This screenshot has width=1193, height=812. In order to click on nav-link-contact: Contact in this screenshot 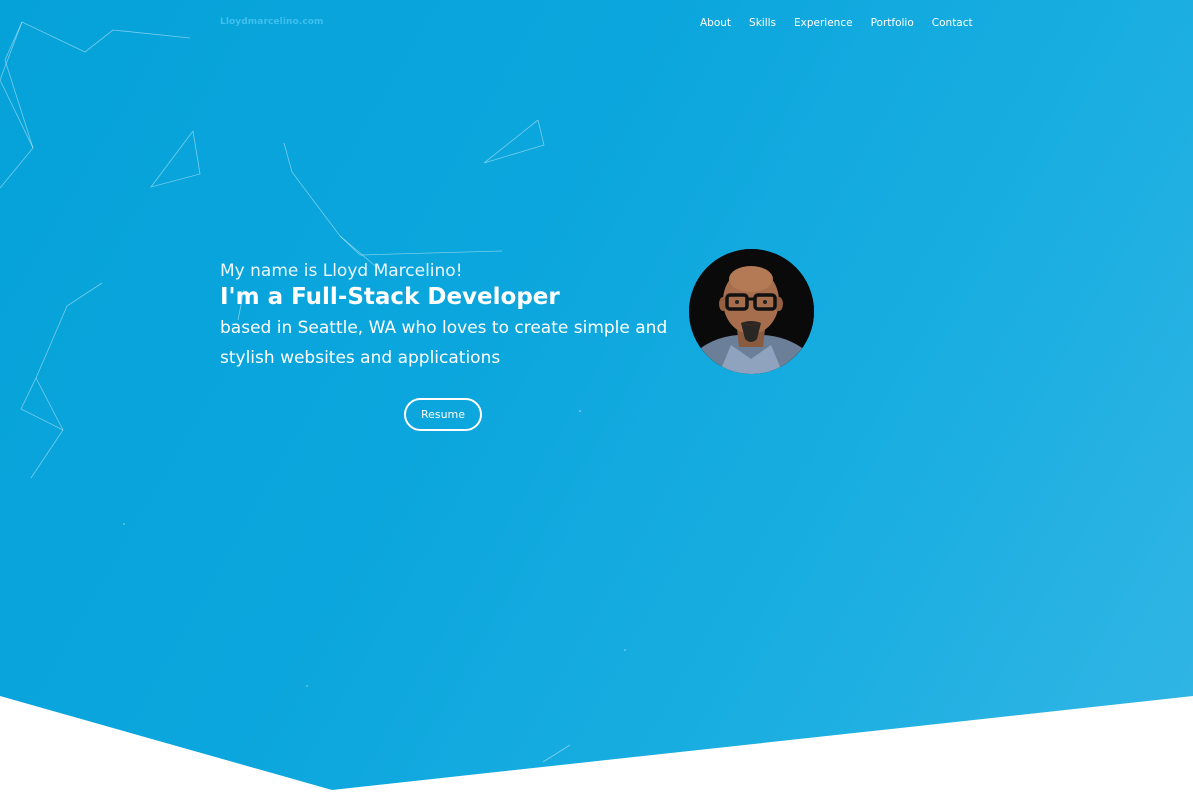, I will do `click(952, 23)`.